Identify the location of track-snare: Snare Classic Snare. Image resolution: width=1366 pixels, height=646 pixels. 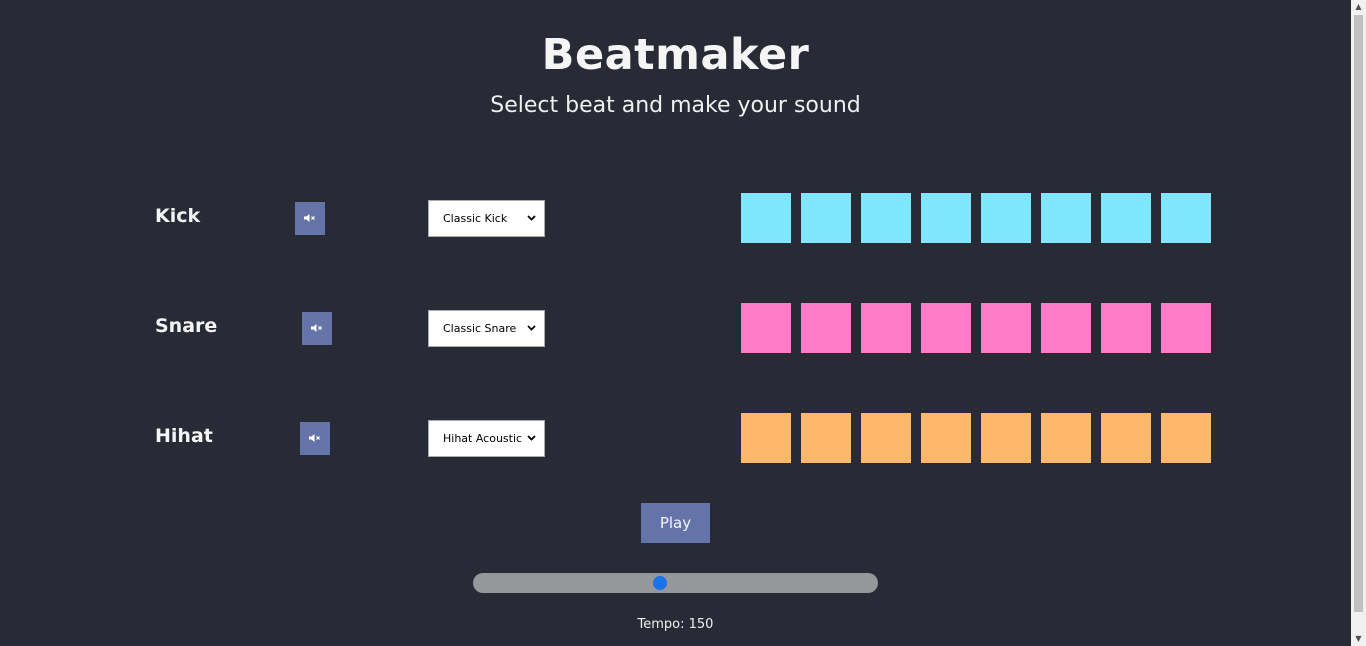
(675, 328).